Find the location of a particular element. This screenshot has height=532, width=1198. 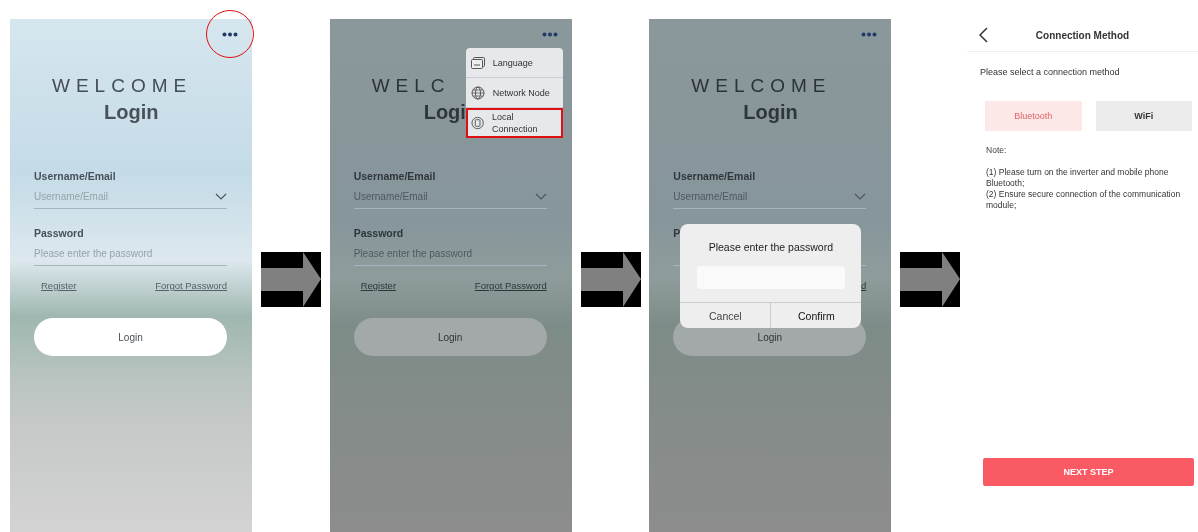

note-text: (1) Please turn on the inverter and mobile phone Bluetooth; is located at coordinates (1078, 178).